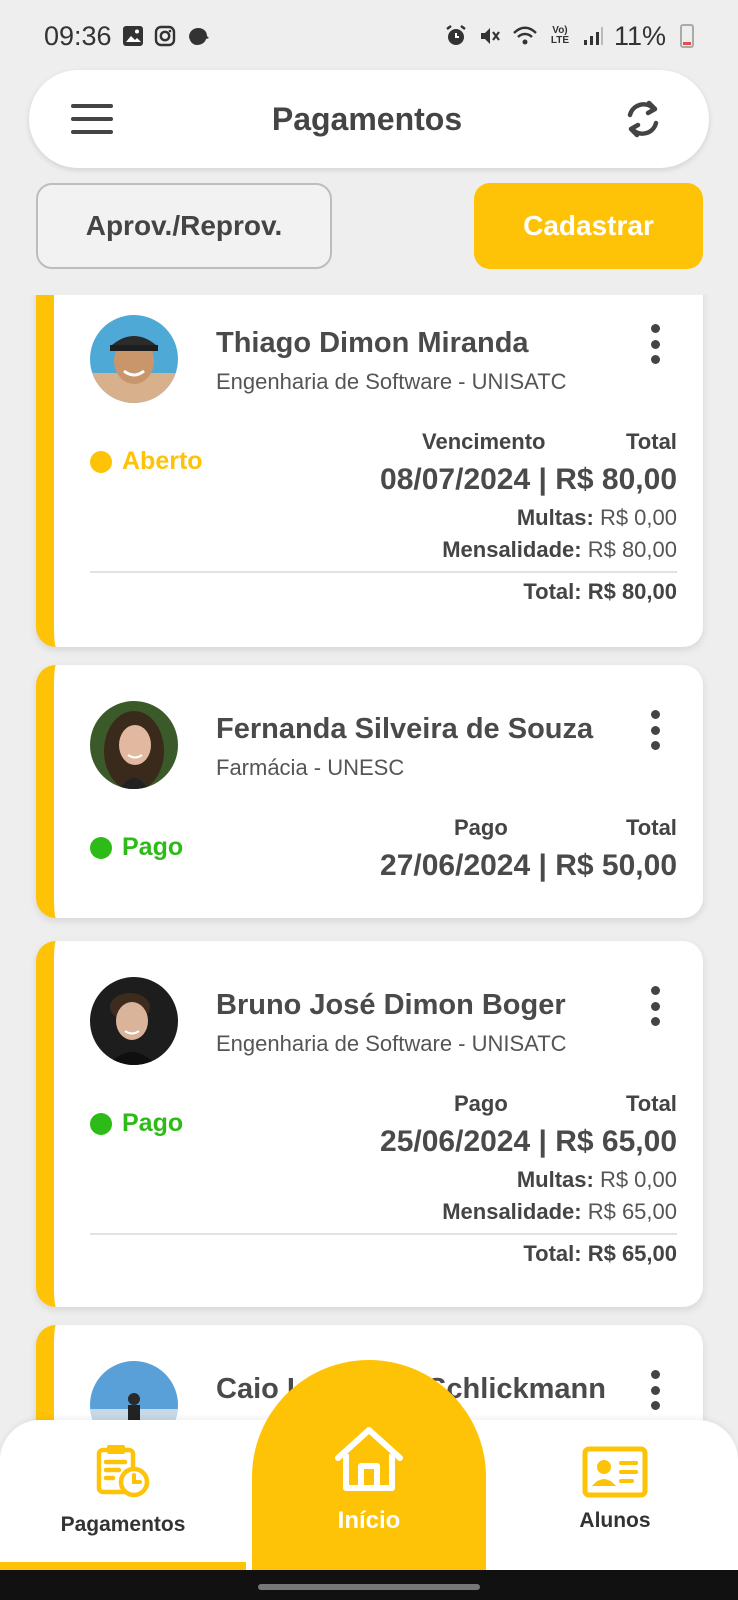 Image resolution: width=738 pixels, height=1600 pixels. I want to click on status-time: 09:36, so click(78, 35).